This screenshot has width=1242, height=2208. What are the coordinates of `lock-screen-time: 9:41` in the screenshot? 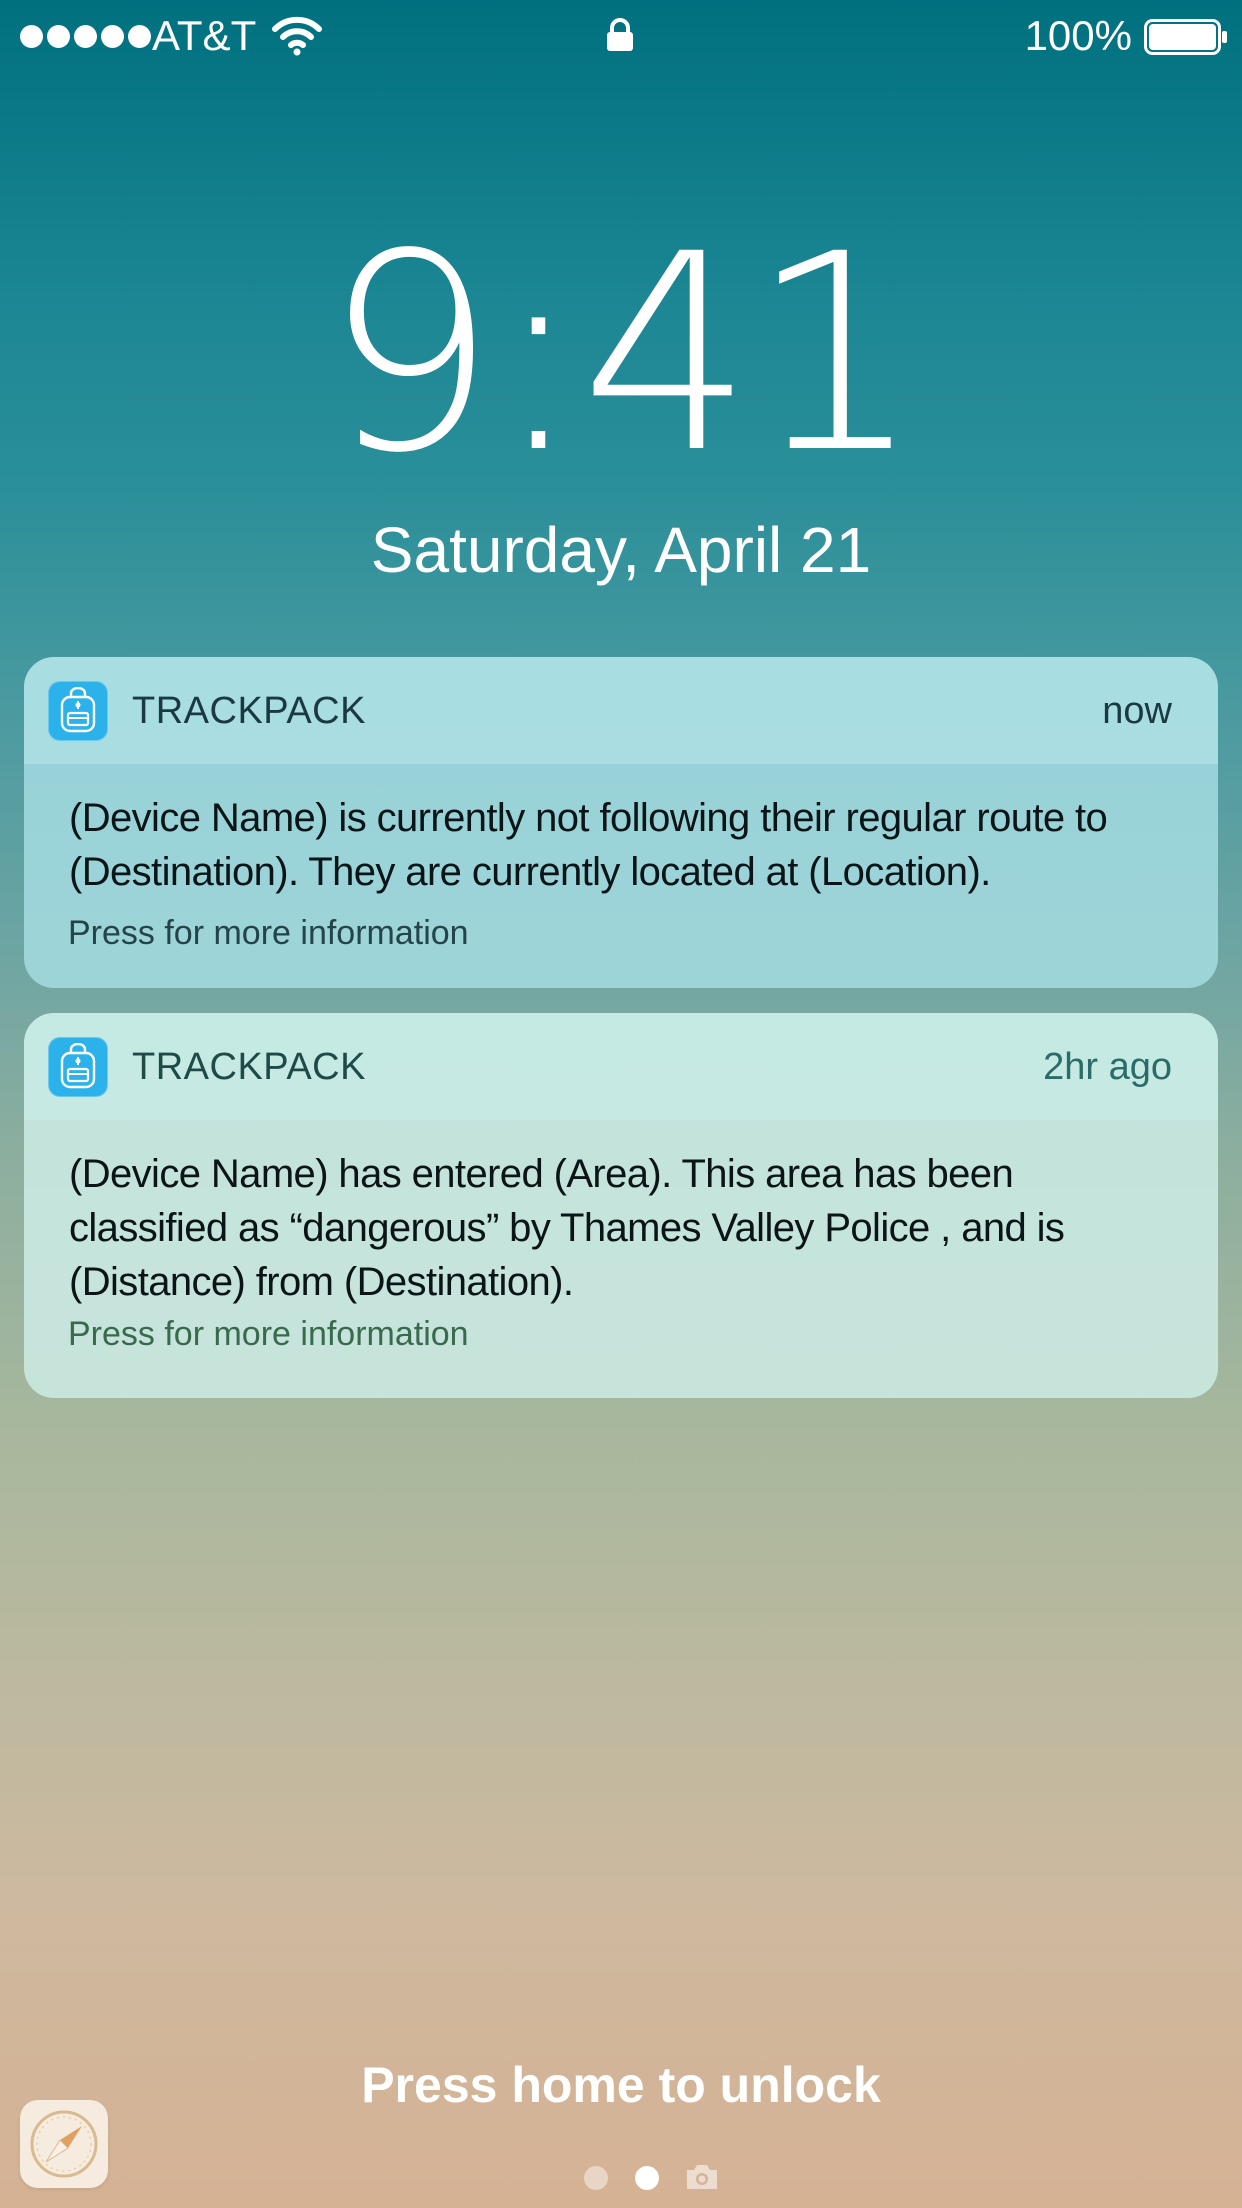 It's located at (623, 355).